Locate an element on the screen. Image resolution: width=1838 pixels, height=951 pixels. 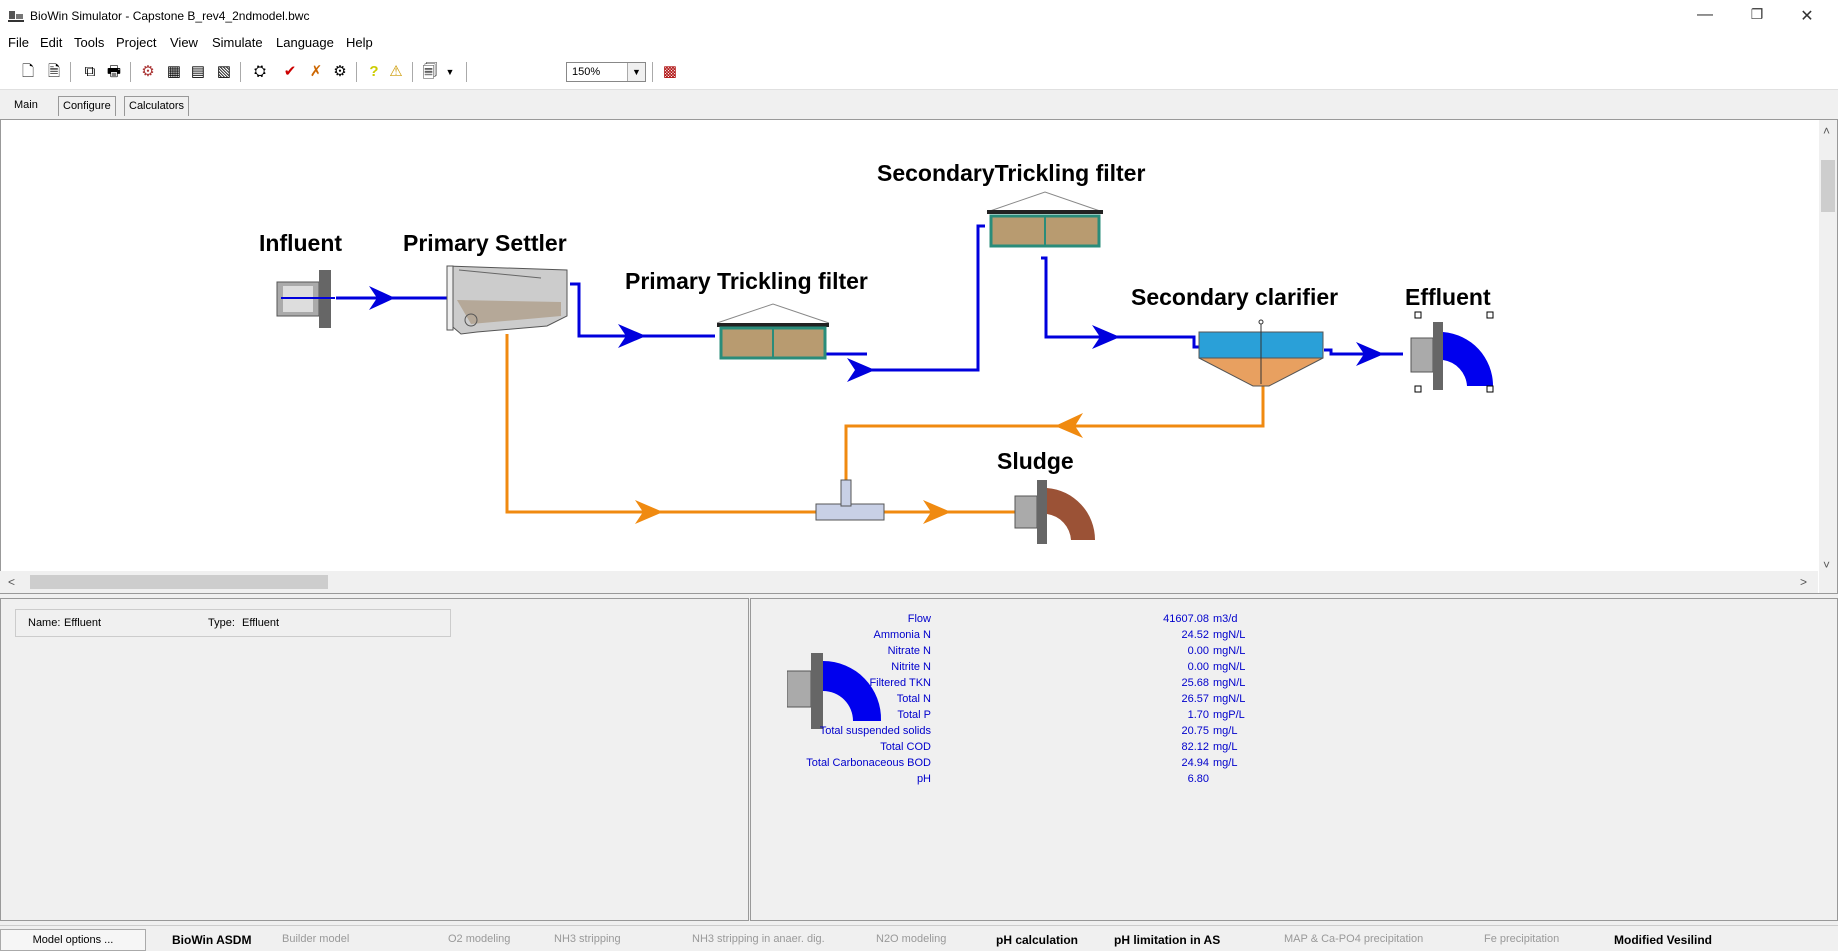
label-sludge: Sludge is located at coordinates (1035, 461).